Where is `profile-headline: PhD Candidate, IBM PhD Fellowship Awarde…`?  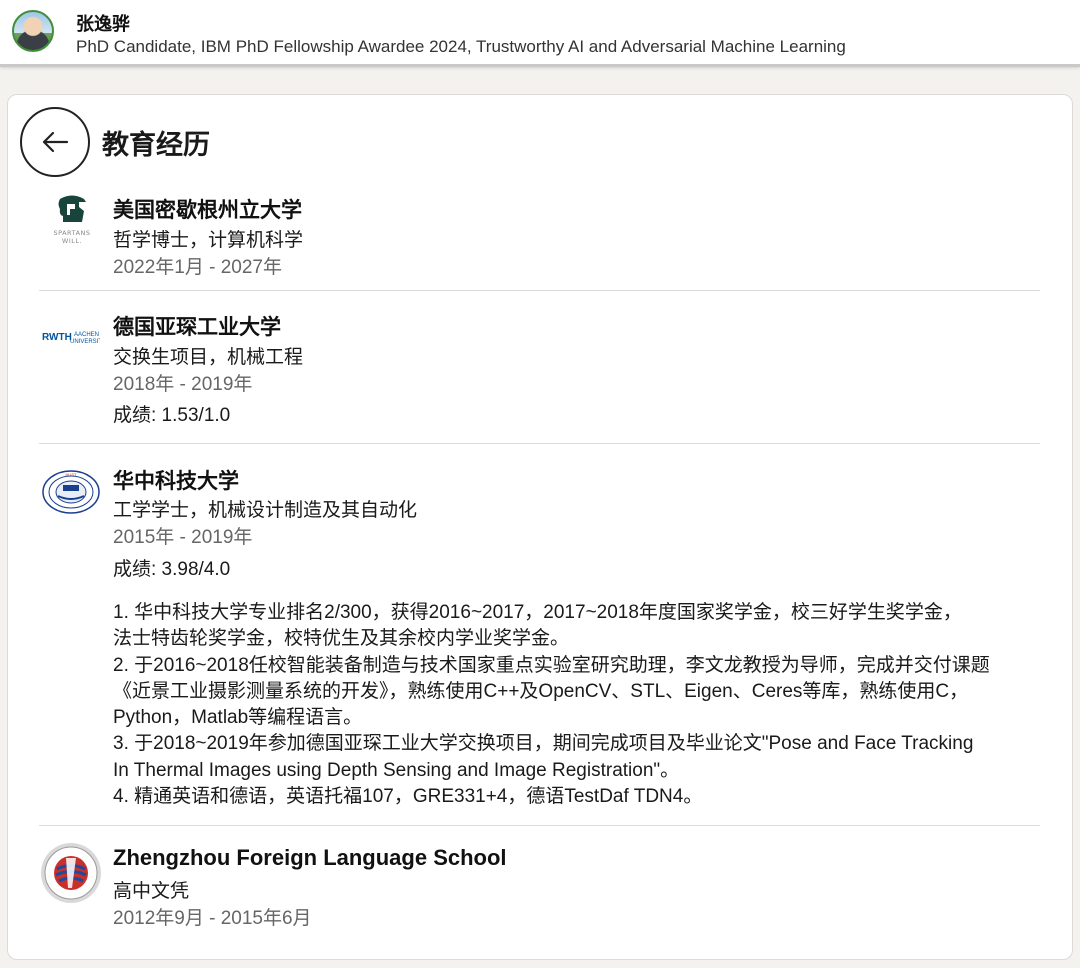 profile-headline: PhD Candidate, IBM PhD Fellowship Awarde… is located at coordinates (461, 46).